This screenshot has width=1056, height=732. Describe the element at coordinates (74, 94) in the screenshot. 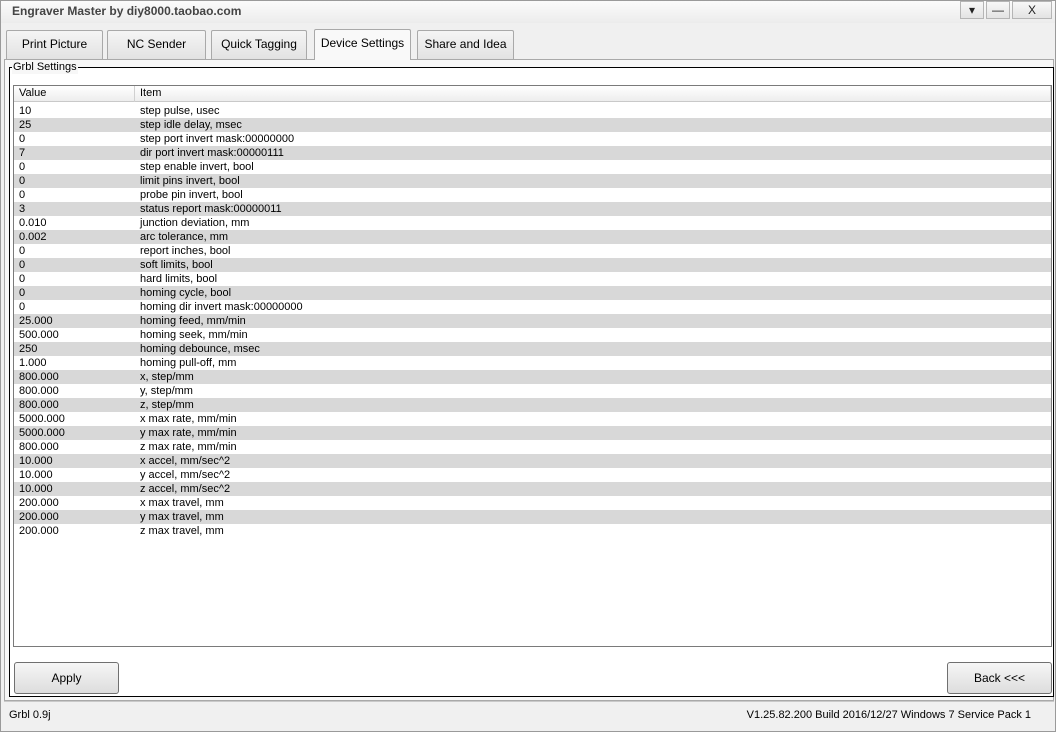

I see `column-header-value: Value` at that location.